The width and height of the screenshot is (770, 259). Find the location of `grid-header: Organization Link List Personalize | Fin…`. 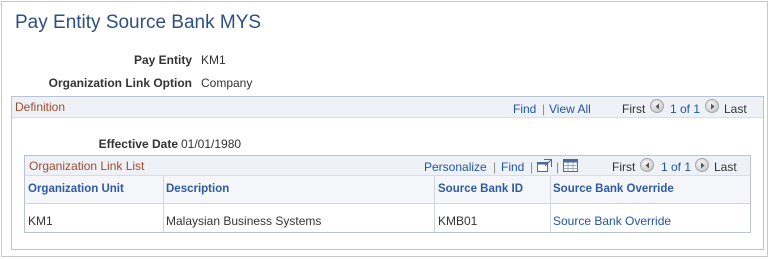

grid-header: Organization Link List Personalize | Fin… is located at coordinates (387, 166).